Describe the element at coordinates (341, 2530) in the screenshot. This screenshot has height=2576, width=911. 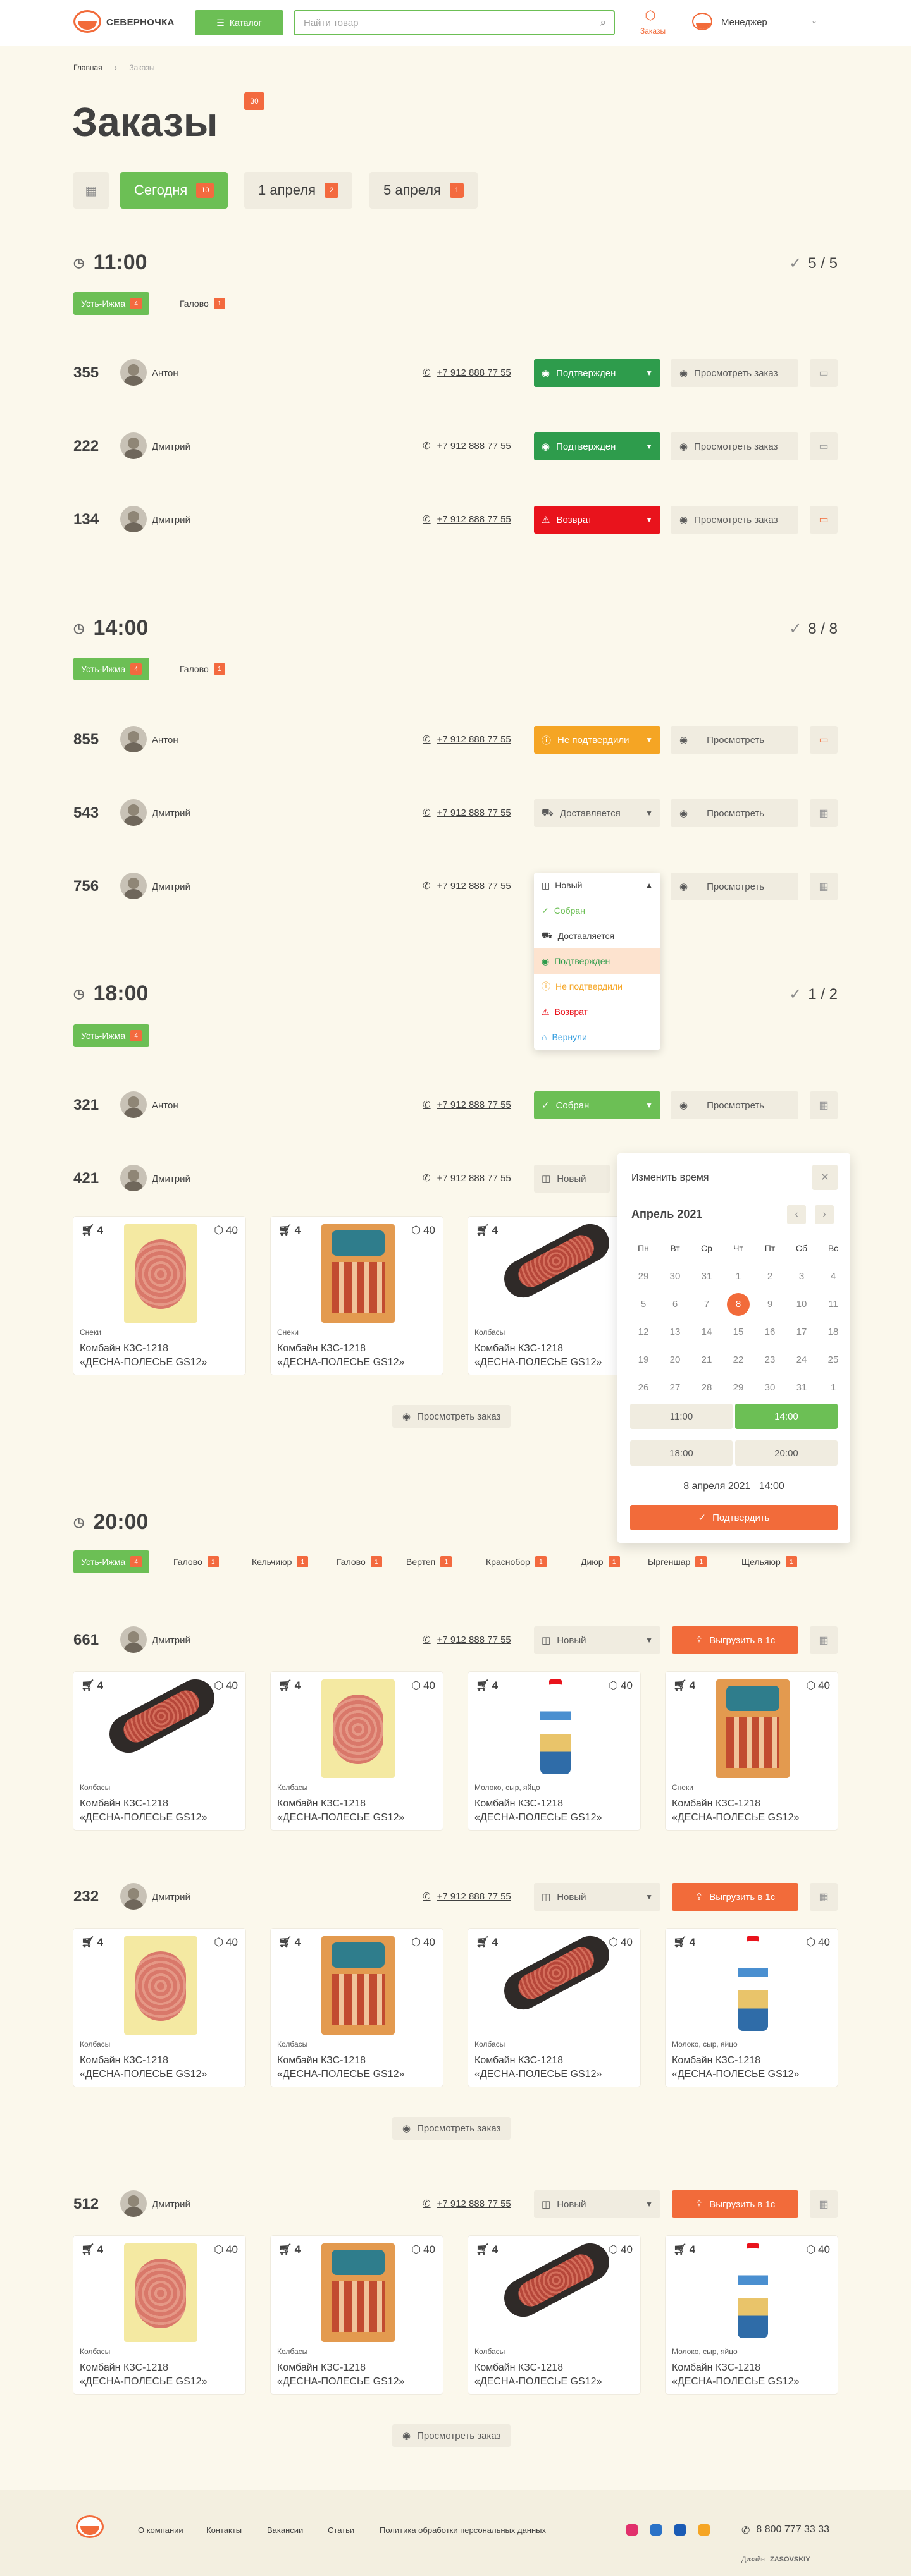
I see `footer-link: Статьи` at that location.